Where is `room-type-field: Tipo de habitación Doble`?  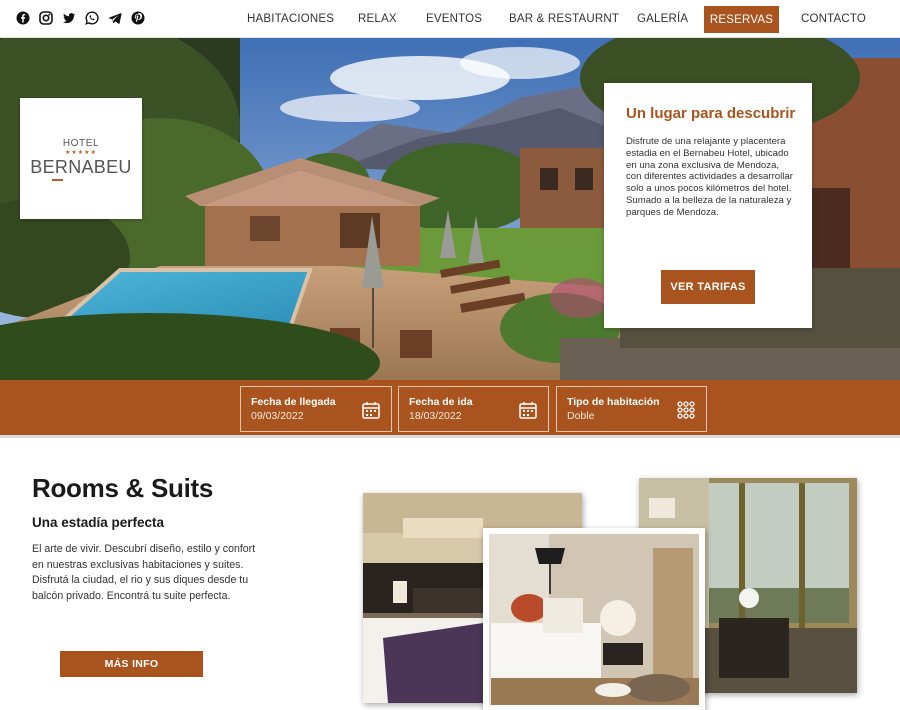
room-type-field: Tipo de habitación Doble is located at coordinates (631, 409).